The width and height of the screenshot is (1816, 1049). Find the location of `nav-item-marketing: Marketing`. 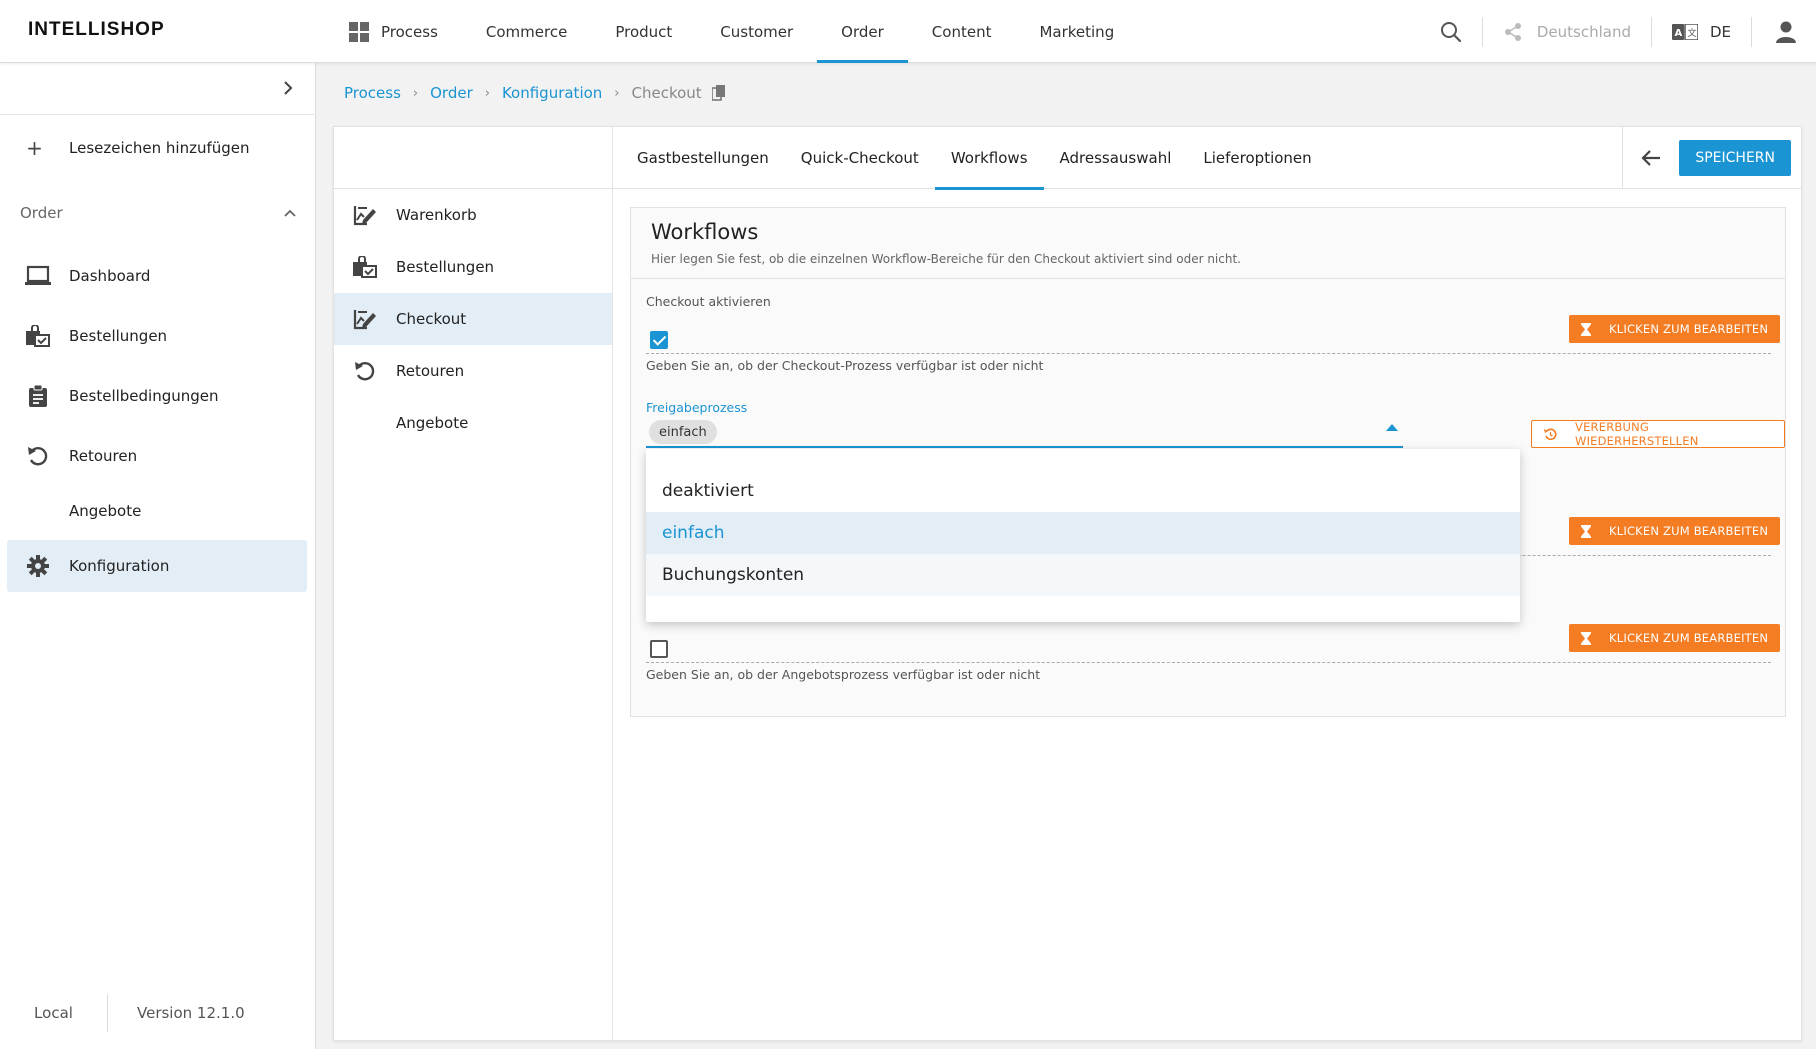

nav-item-marketing: Marketing is located at coordinates (1076, 31).